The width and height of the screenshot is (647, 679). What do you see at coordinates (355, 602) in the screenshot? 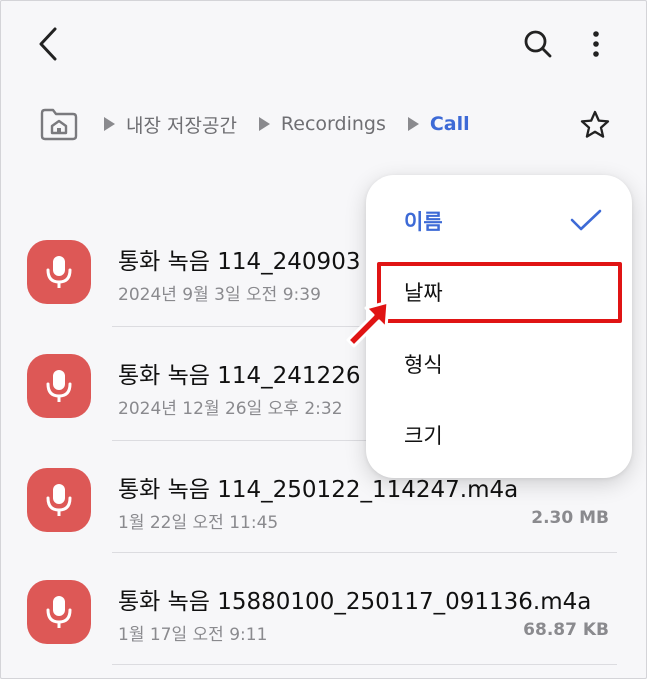
I see `file-name: 통화 녹음 15880100_250117_091136.m4a` at bounding box center [355, 602].